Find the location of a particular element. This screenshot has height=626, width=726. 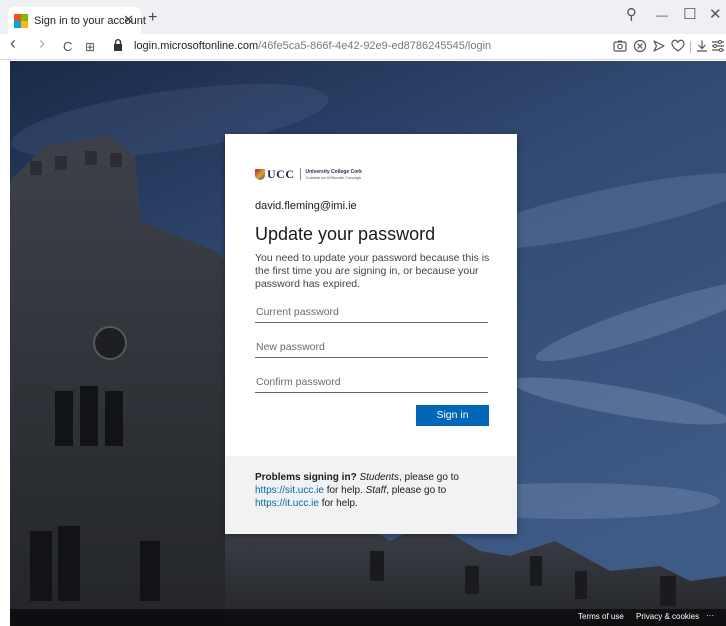

download-icon is located at coordinates (702, 46).